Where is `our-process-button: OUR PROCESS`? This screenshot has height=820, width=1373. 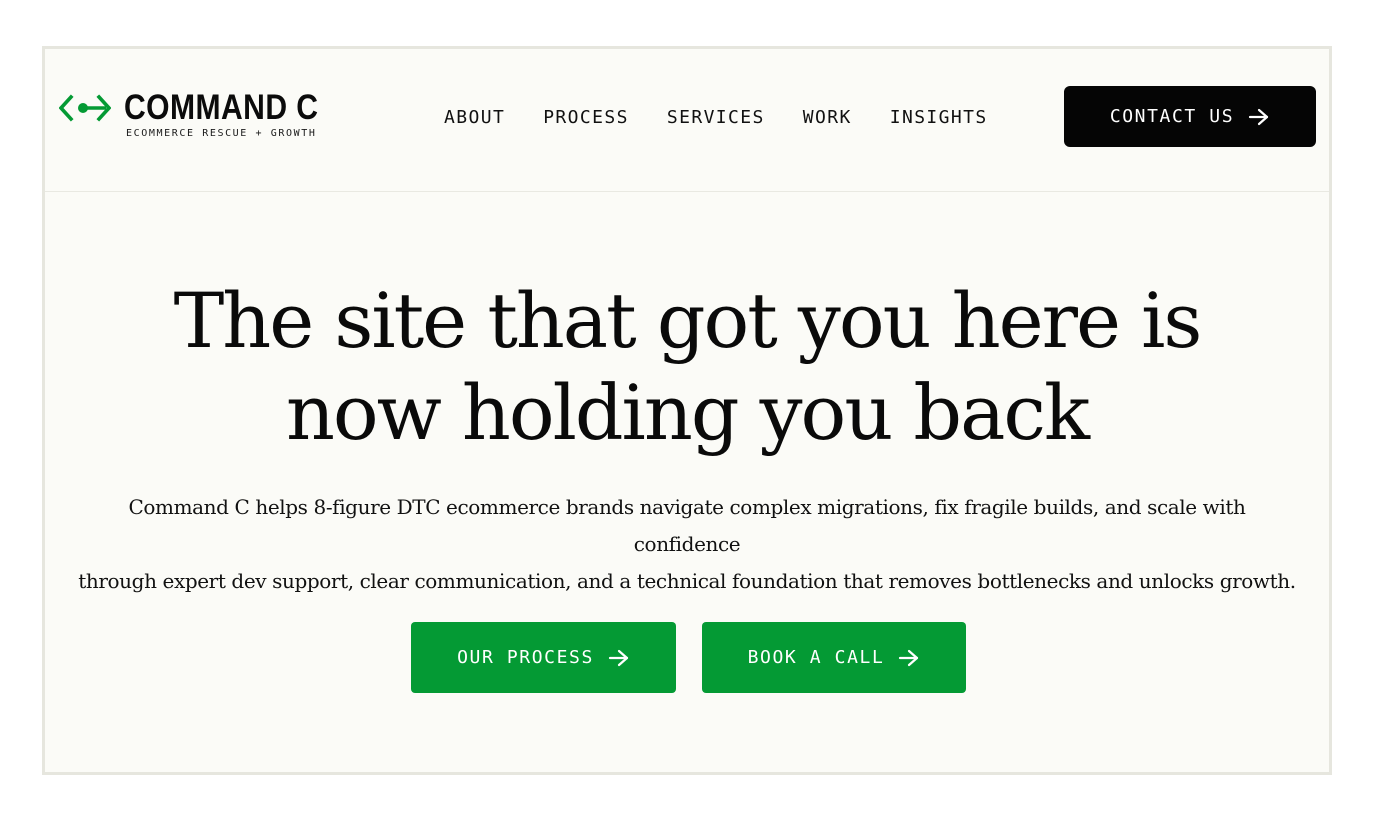 our-process-button: OUR PROCESS is located at coordinates (543, 657).